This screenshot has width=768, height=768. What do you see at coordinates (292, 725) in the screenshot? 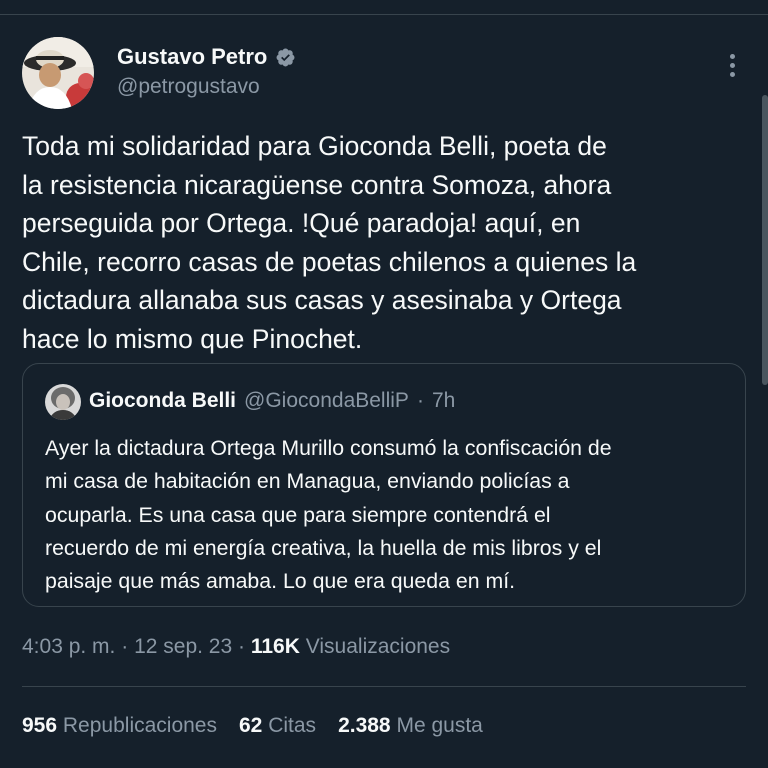
I see `quotes-label: Citas` at bounding box center [292, 725].